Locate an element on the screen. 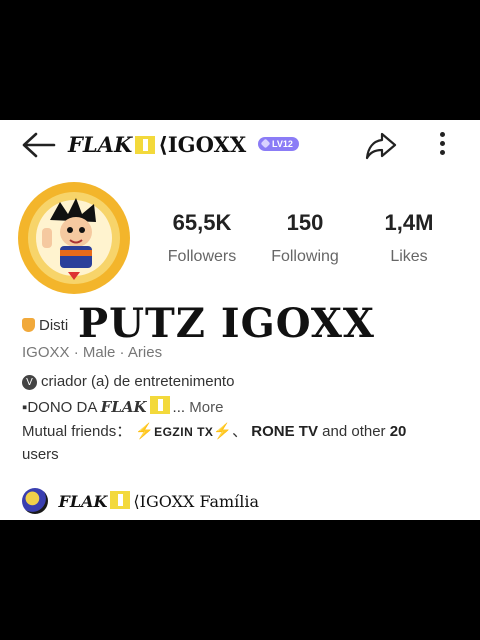  following-stat: 150 Following is located at coordinates (305, 238).